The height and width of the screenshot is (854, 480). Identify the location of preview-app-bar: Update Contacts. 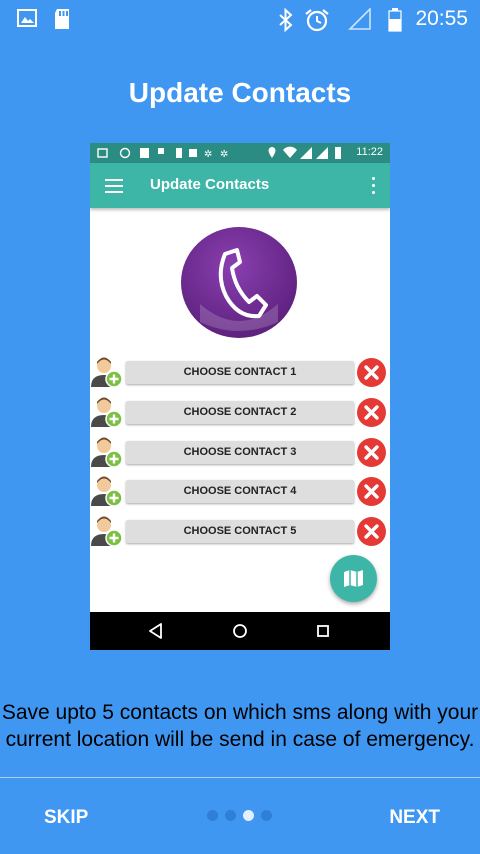
(240, 185).